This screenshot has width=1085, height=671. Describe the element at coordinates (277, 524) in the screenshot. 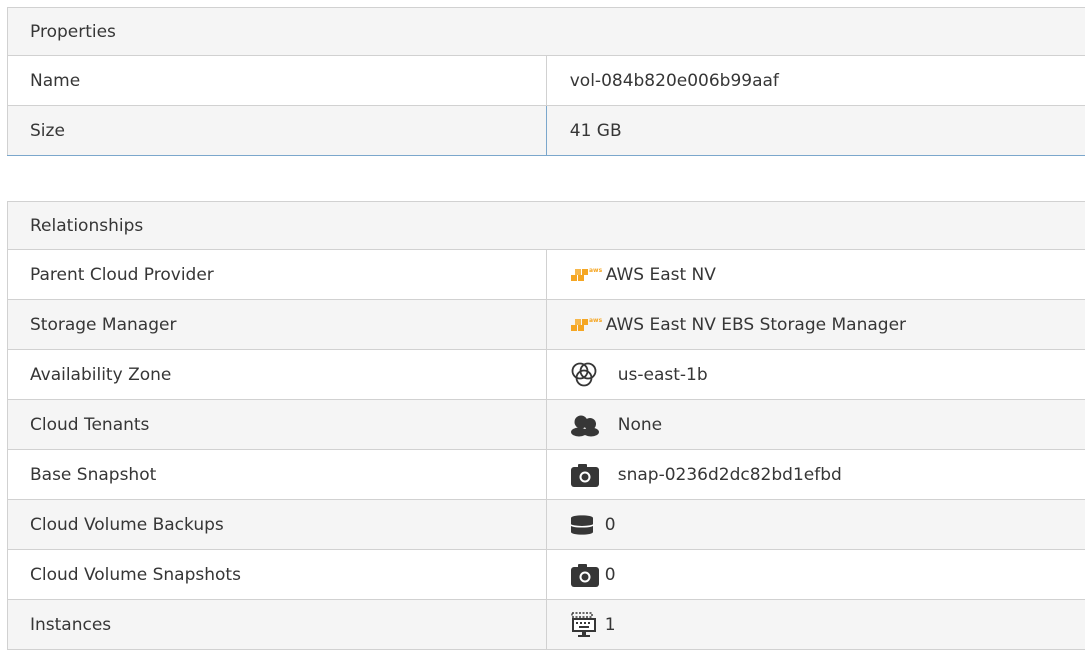

I see `relationship-label: Cloud Volume Backups` at that location.